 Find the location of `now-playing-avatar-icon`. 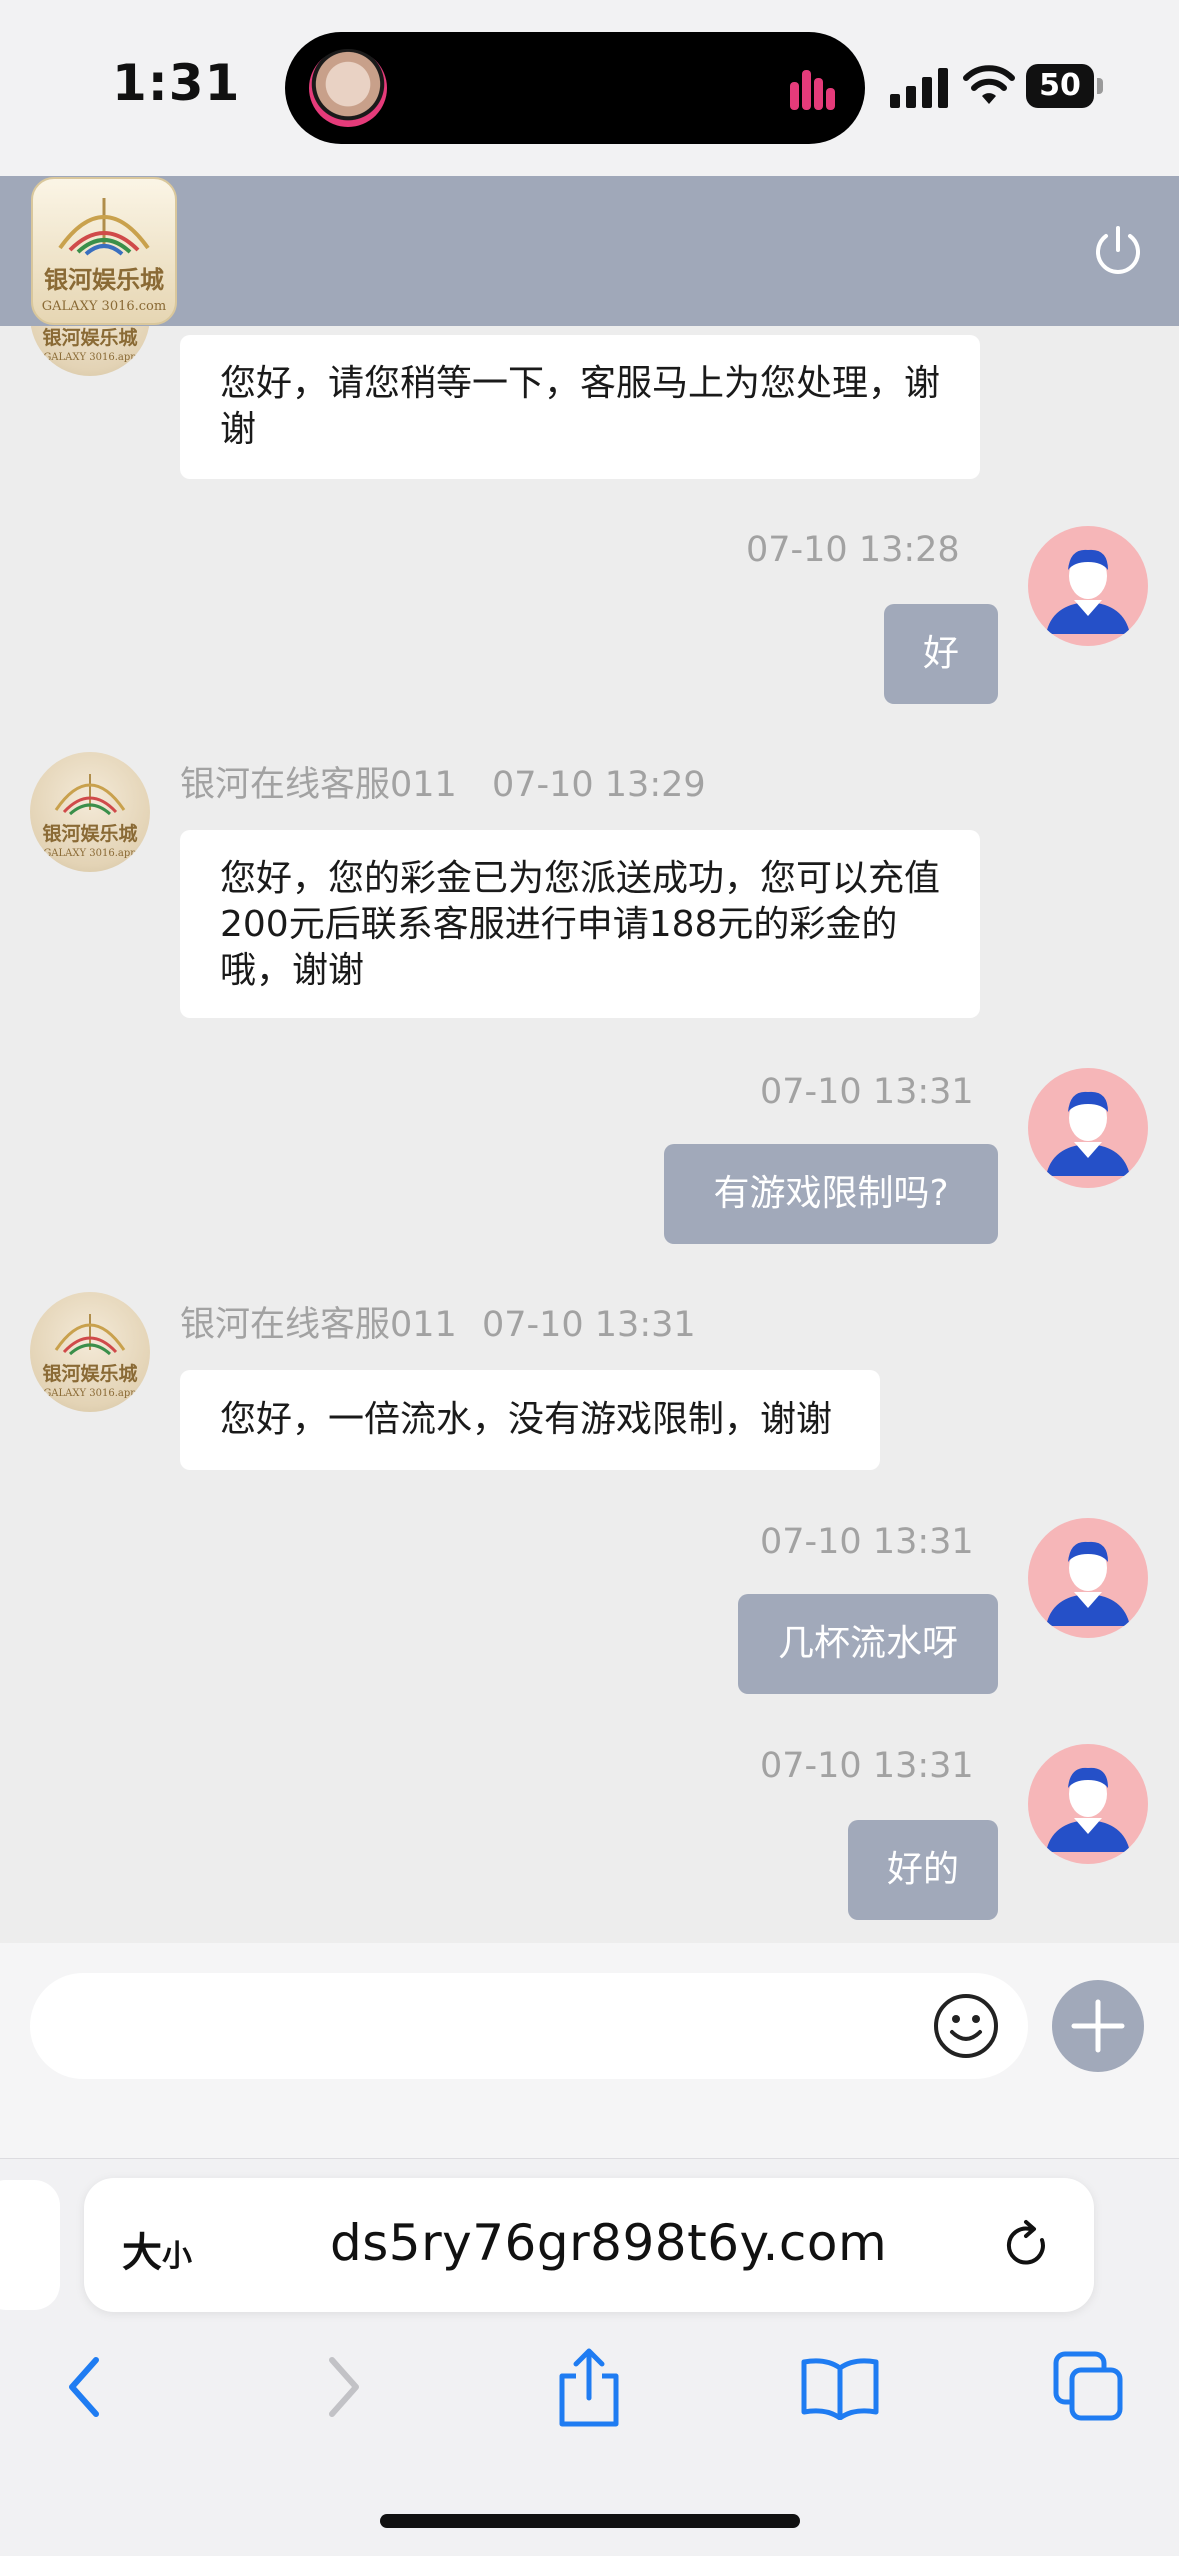

now-playing-avatar-icon is located at coordinates (348, 88).